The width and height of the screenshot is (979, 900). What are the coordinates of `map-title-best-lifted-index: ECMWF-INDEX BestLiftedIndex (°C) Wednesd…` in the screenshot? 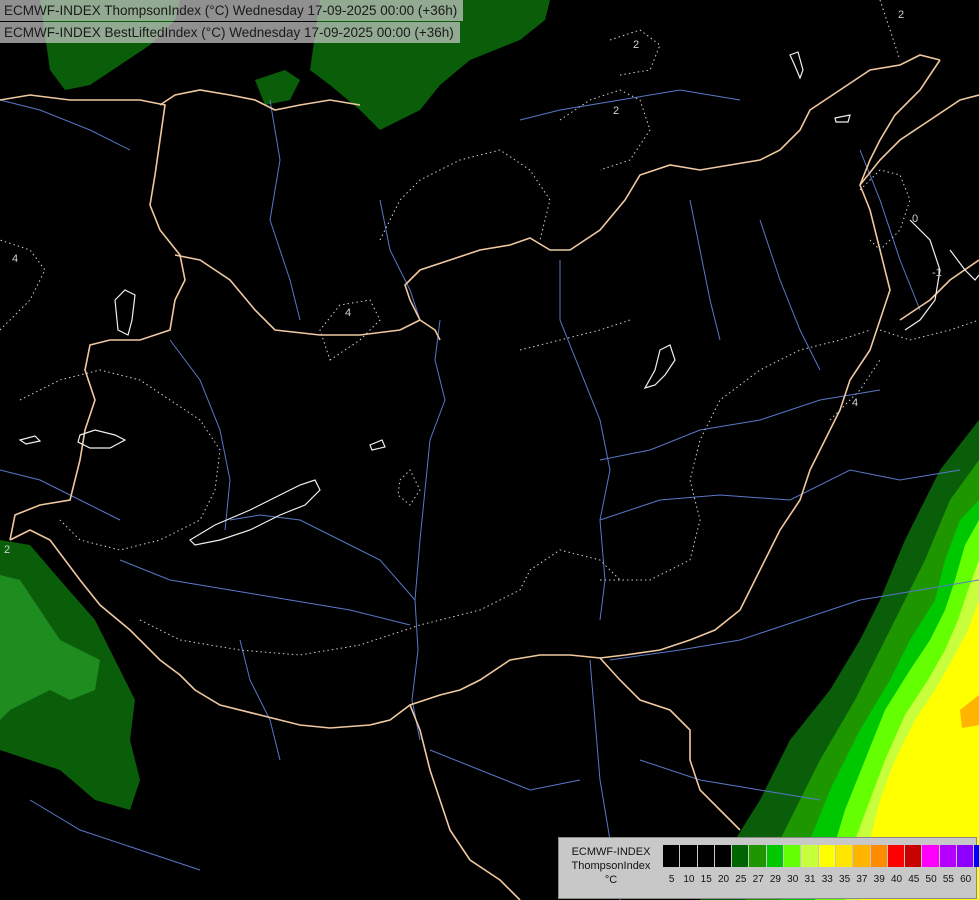 It's located at (230, 32).